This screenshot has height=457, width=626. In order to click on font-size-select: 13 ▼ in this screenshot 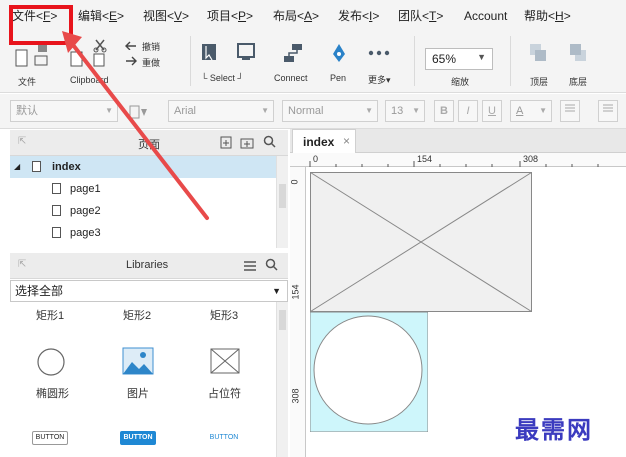, I will do `click(405, 111)`.